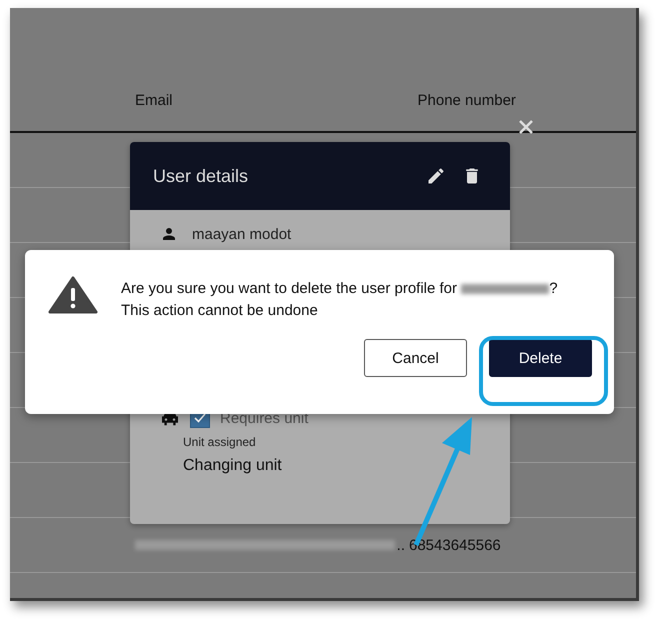  Describe the element at coordinates (467, 100) in the screenshot. I see `column-header: Phone number` at that location.